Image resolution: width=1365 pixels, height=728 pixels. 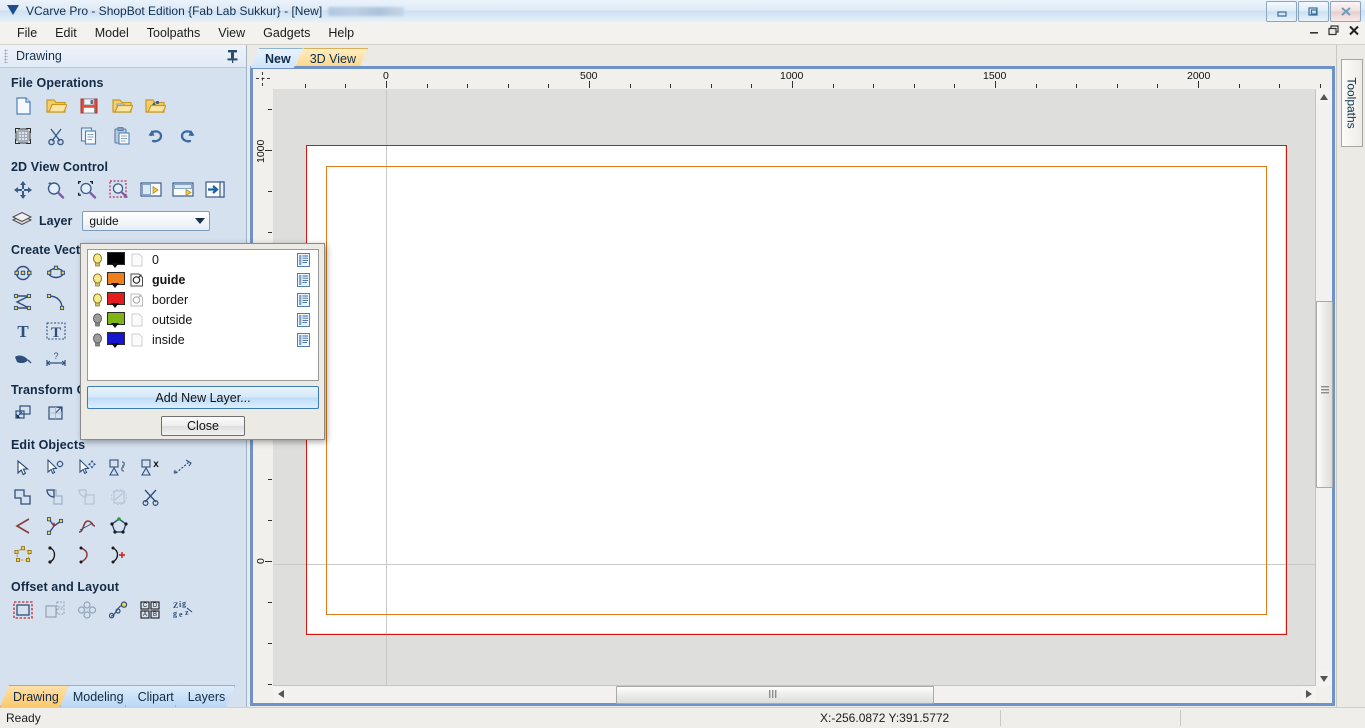 I want to click on scroll-up-arrow-icon, so click(x=1324, y=96).